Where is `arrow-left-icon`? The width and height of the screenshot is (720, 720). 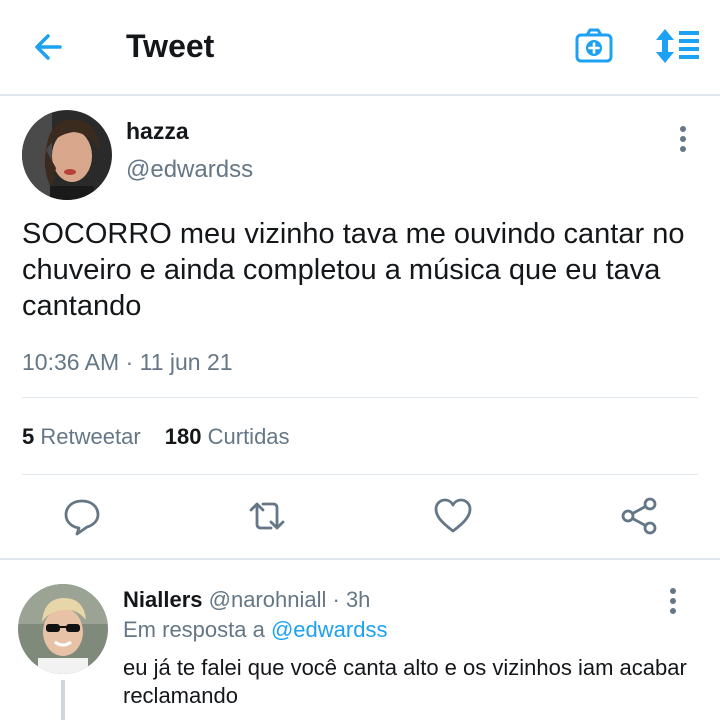
arrow-left-icon is located at coordinates (48, 47).